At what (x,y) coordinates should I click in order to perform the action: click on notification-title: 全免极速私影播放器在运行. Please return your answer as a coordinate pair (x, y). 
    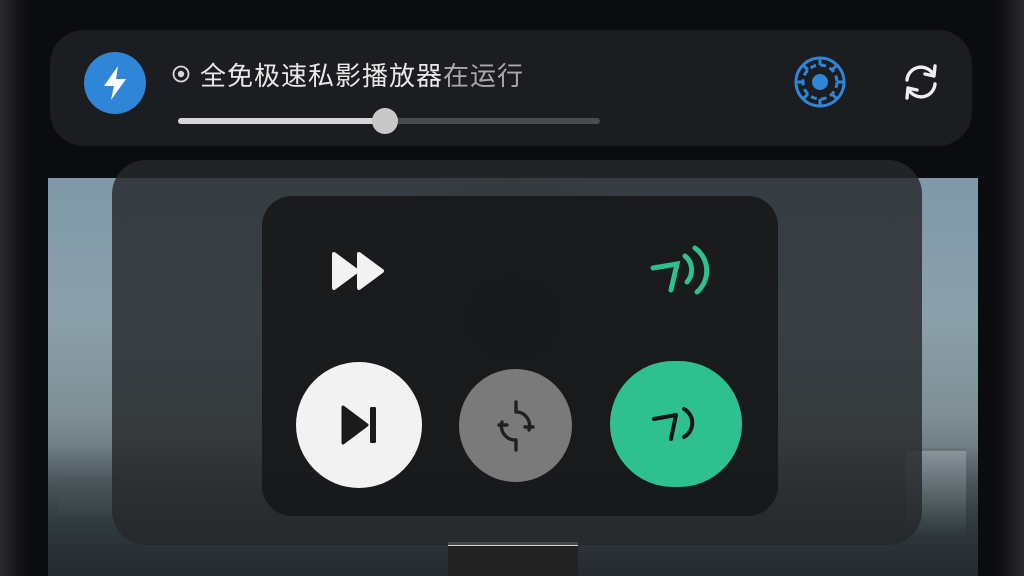
    Looking at the image, I should click on (362, 74).